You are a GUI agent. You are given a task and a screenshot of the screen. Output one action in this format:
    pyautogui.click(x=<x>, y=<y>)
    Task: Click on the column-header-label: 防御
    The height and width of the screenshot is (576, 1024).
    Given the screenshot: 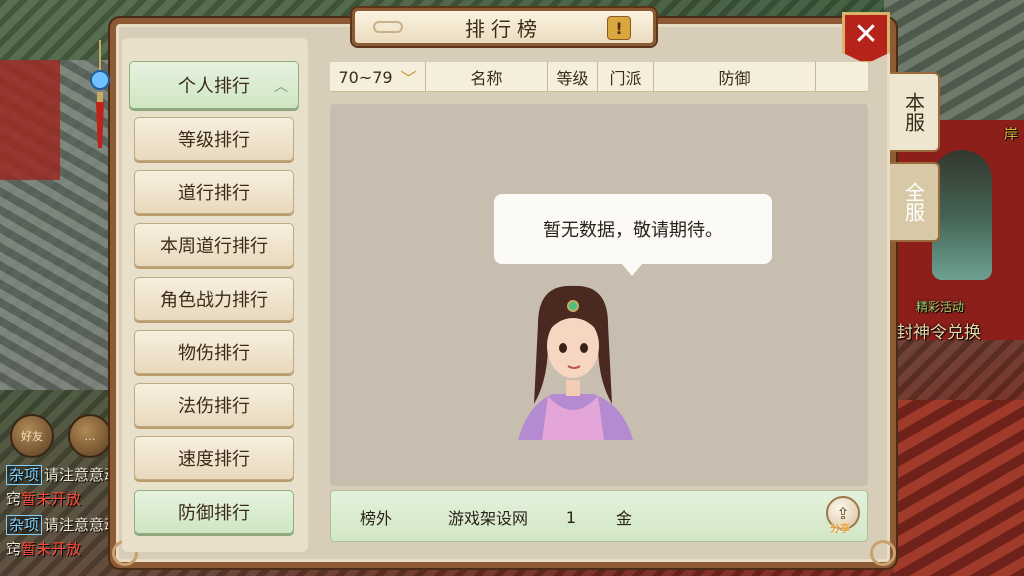 What is the action you would take?
    pyautogui.click(x=734, y=78)
    